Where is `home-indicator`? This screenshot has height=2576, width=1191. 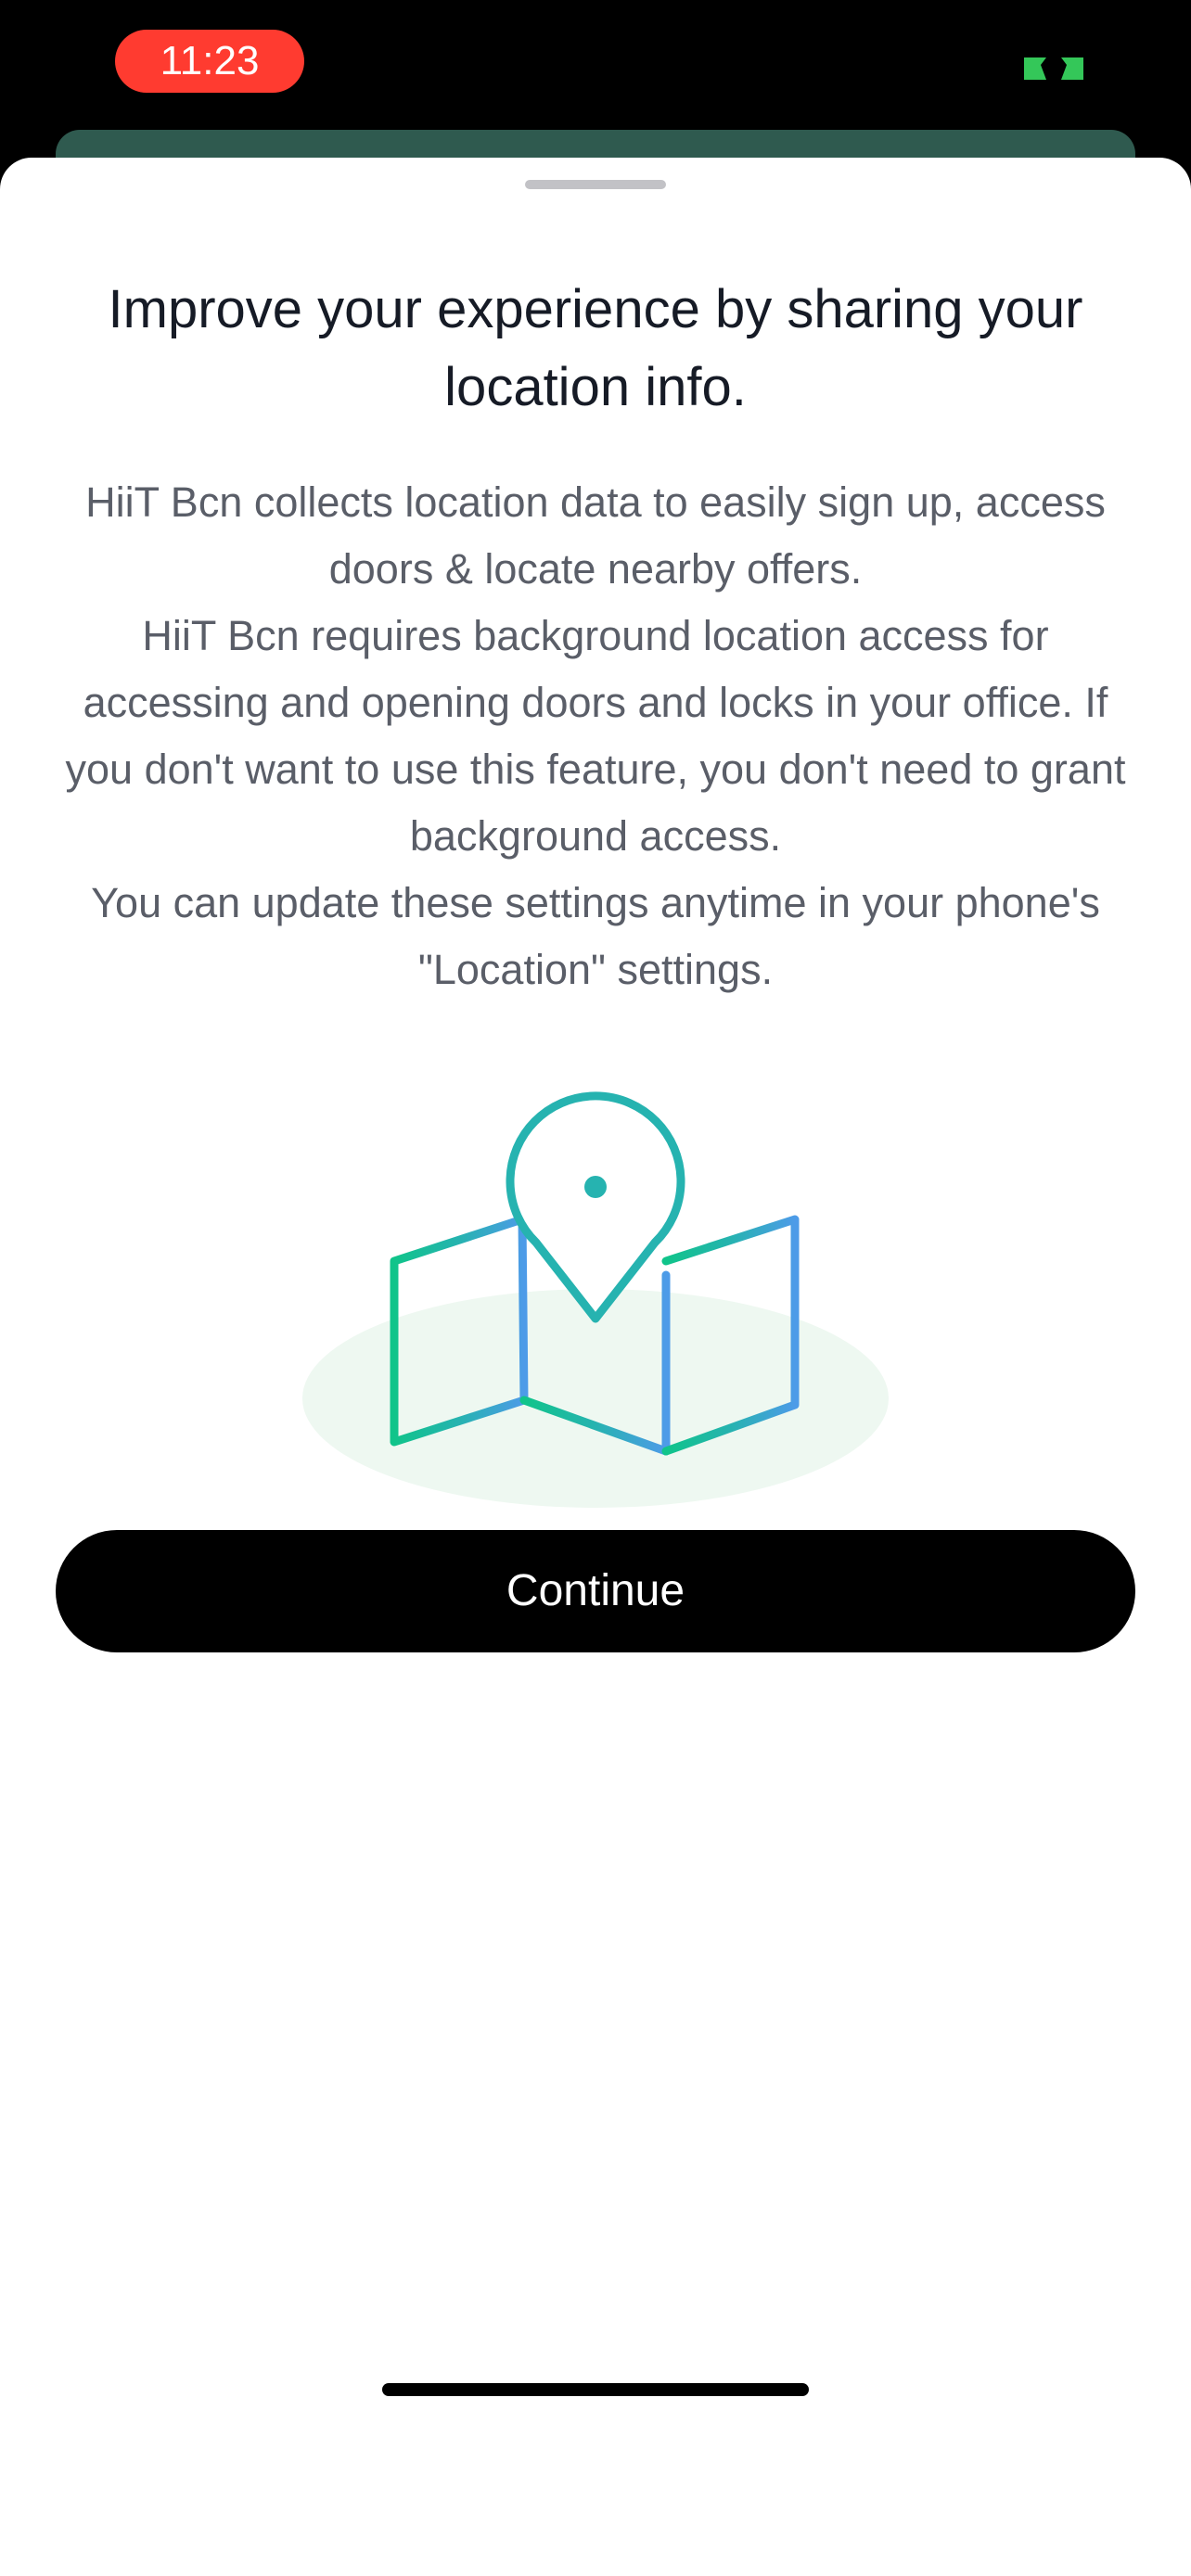
home-indicator is located at coordinates (595, 2390).